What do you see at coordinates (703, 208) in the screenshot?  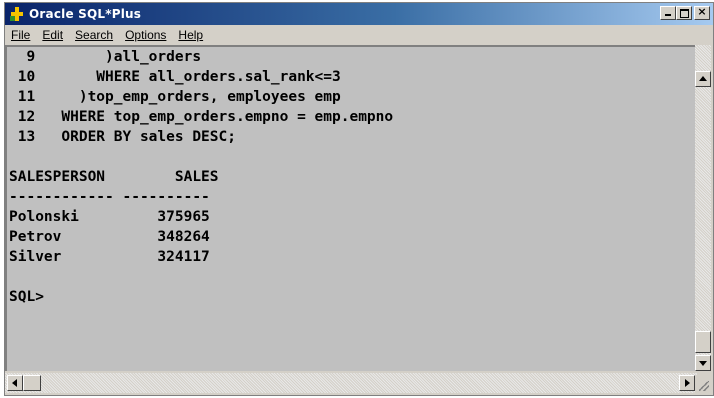 I see `vertical-scrollbar` at bounding box center [703, 208].